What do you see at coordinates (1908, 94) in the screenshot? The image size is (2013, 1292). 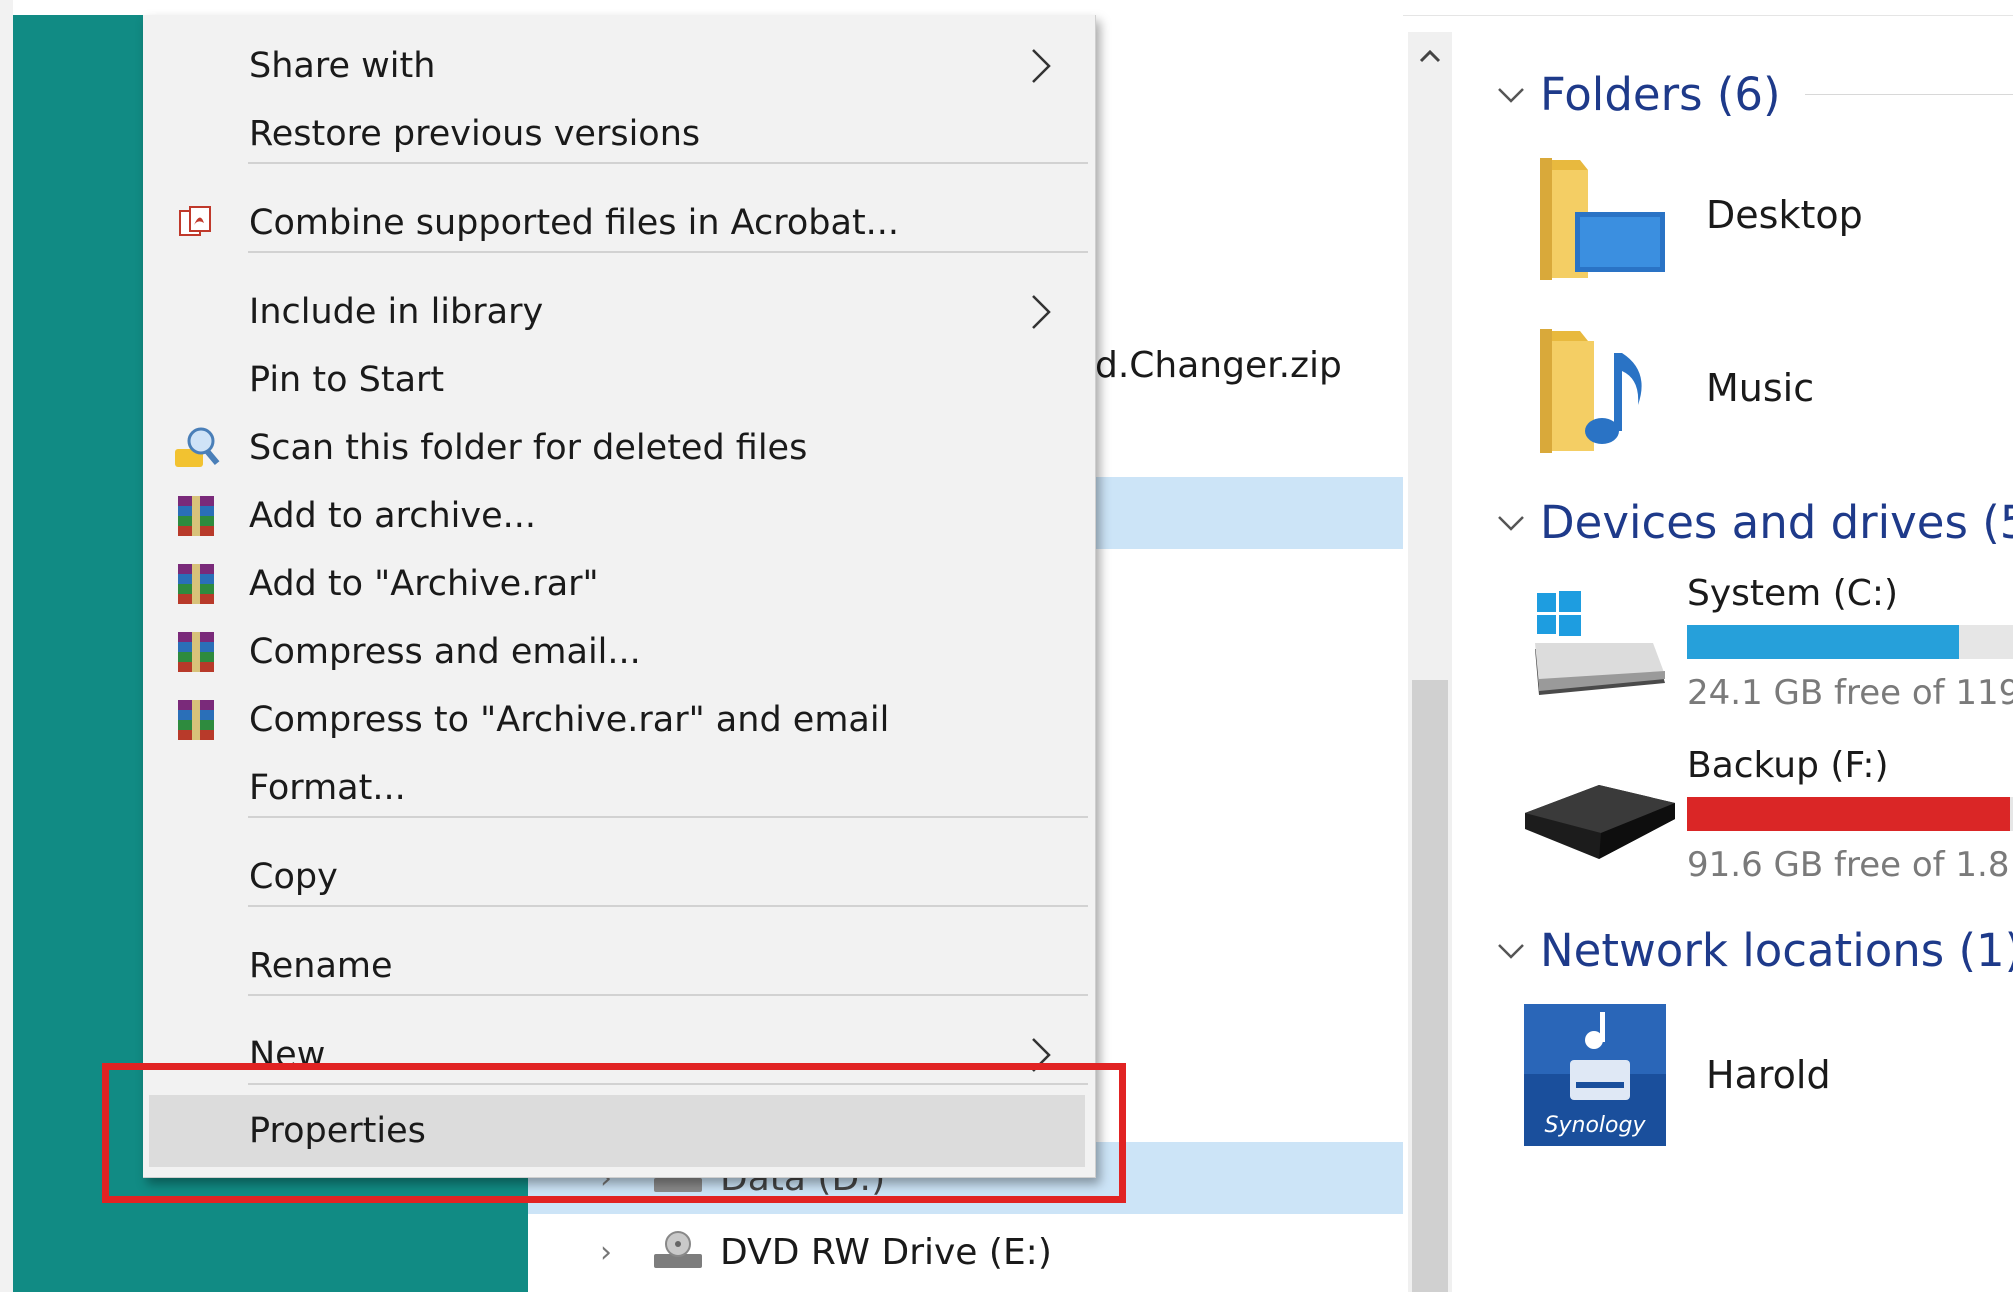 I see `group-divider` at bounding box center [1908, 94].